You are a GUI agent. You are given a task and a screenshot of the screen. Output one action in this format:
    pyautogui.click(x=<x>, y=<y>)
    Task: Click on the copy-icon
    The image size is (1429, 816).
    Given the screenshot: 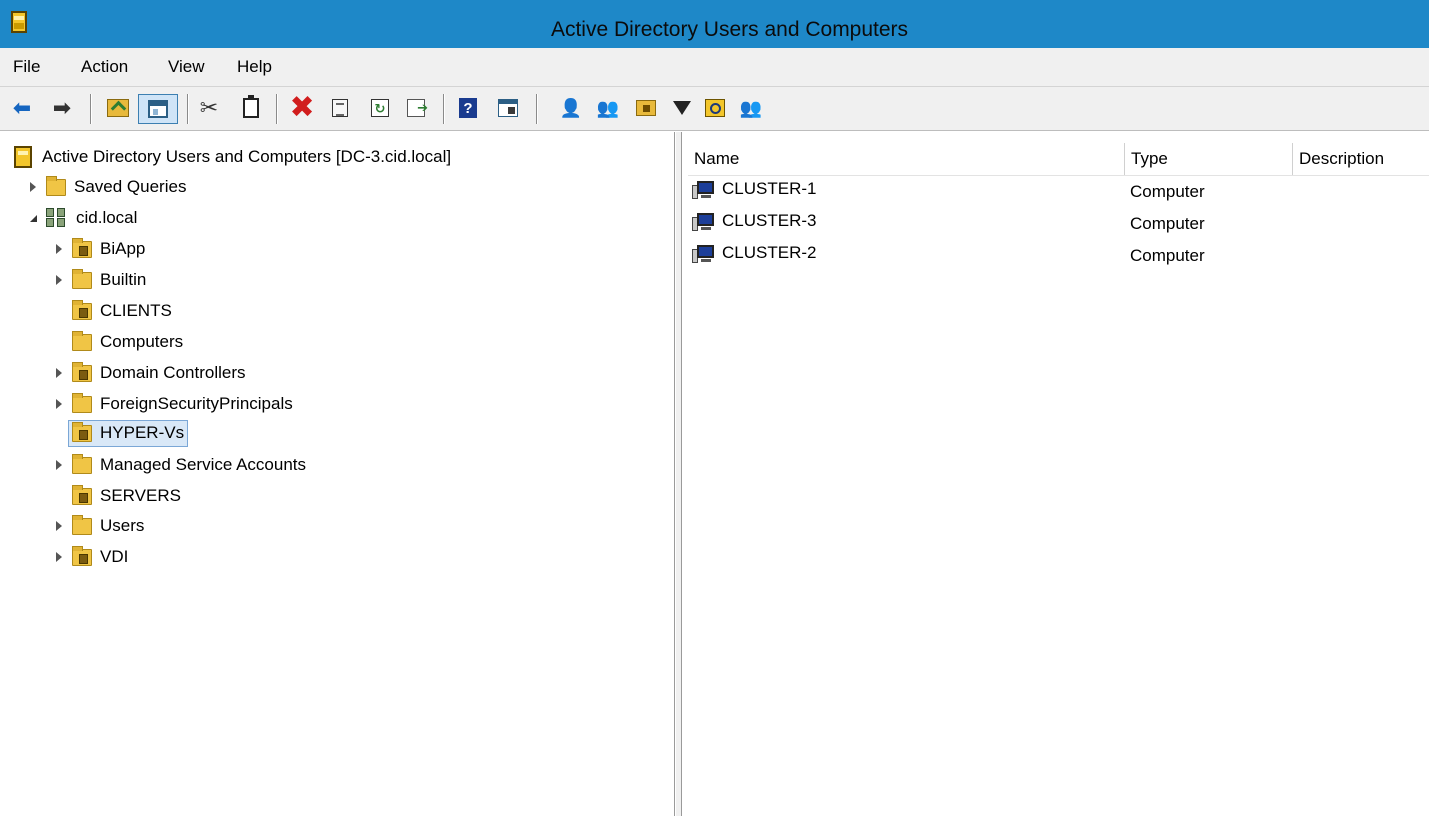 What is the action you would take?
    pyautogui.click(x=251, y=107)
    